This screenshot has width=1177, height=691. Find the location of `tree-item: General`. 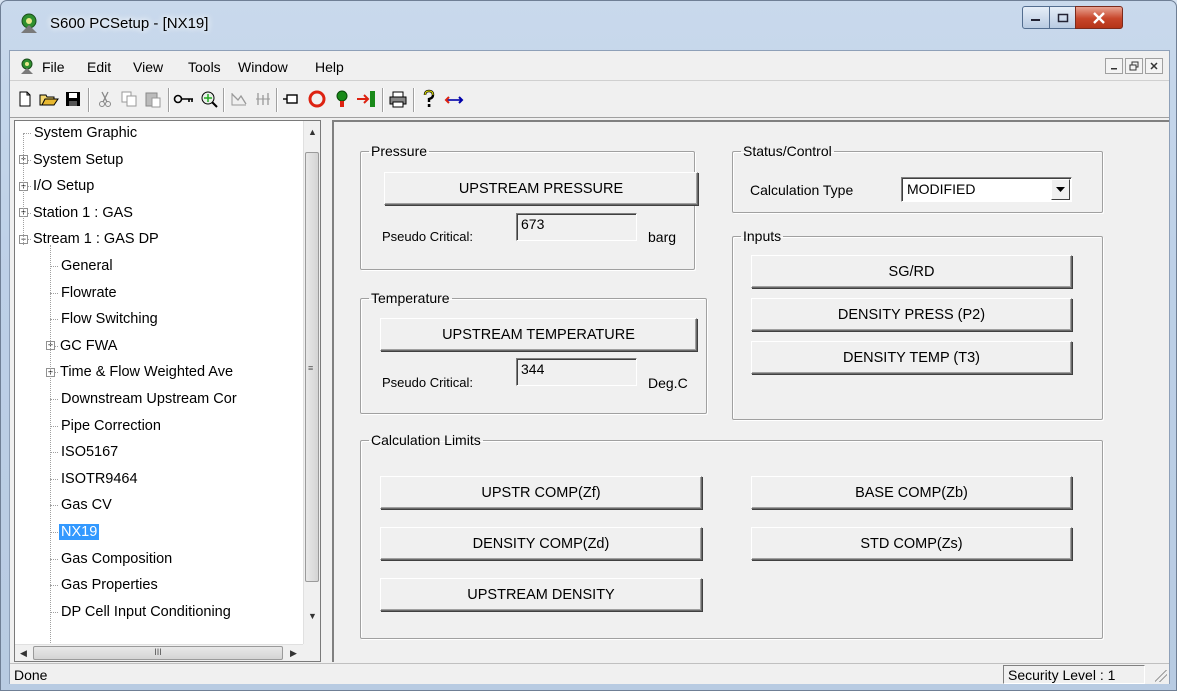

tree-item: General is located at coordinates (80, 266).